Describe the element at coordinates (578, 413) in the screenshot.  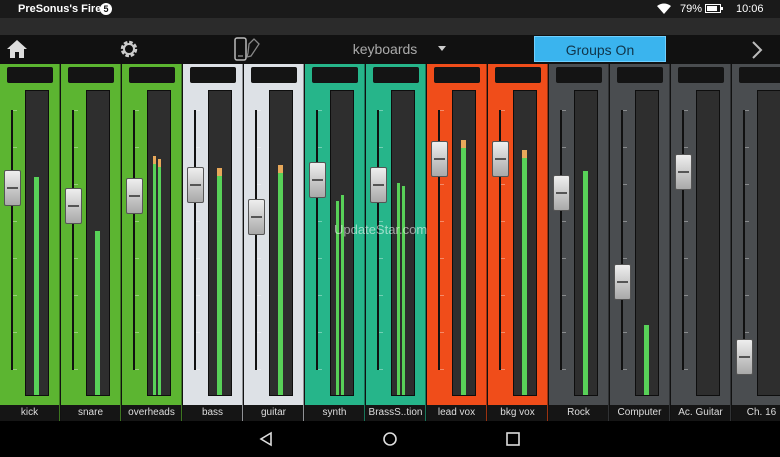
I see `channel-label: Rock` at that location.